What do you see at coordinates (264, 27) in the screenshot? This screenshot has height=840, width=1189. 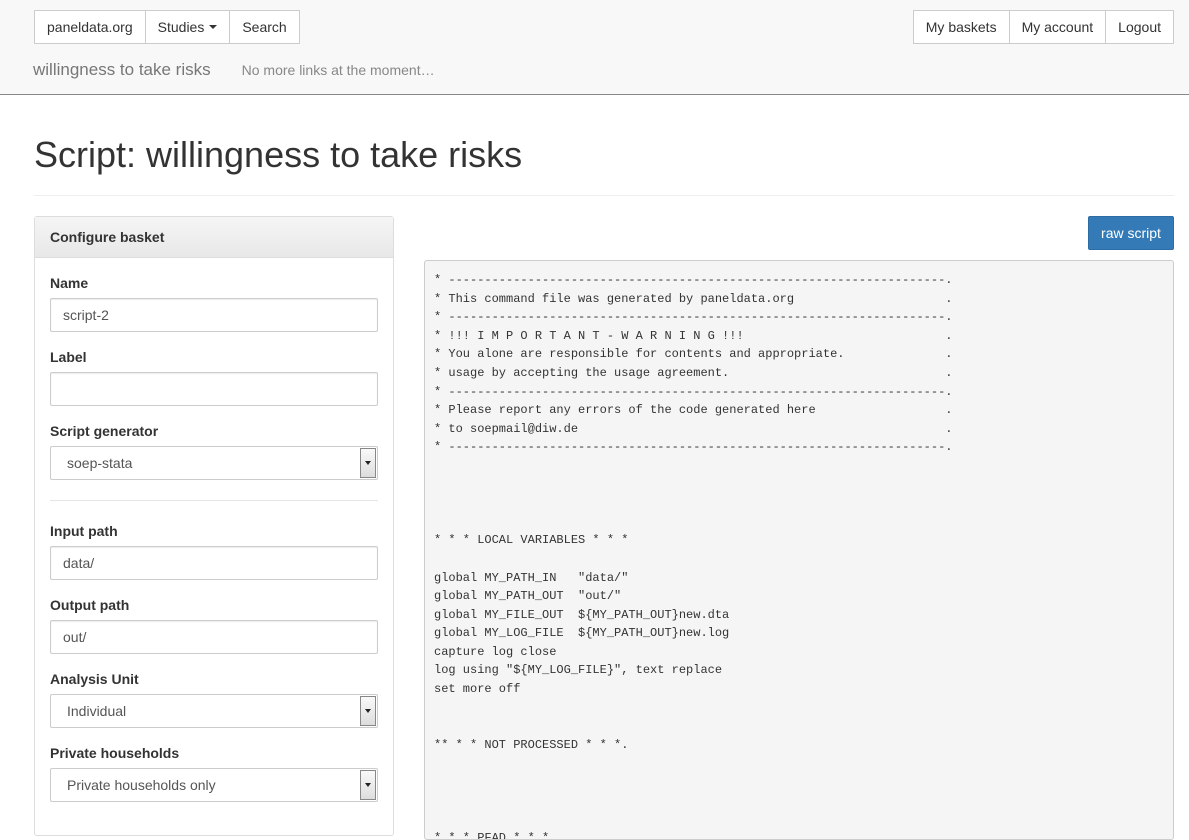 I see `search-link: Search` at bounding box center [264, 27].